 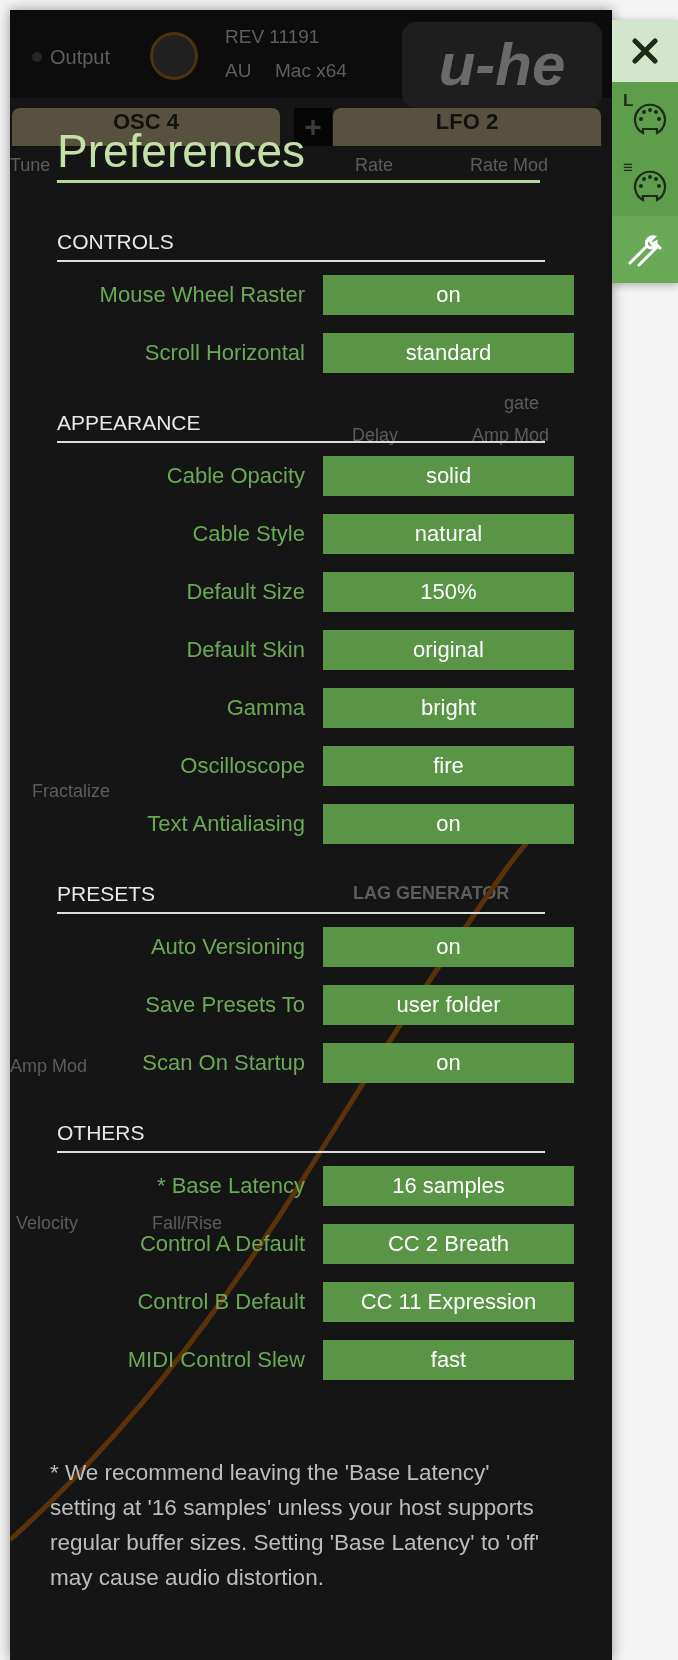 What do you see at coordinates (225, 1005) in the screenshot?
I see `setting-label: Save Presets To` at bounding box center [225, 1005].